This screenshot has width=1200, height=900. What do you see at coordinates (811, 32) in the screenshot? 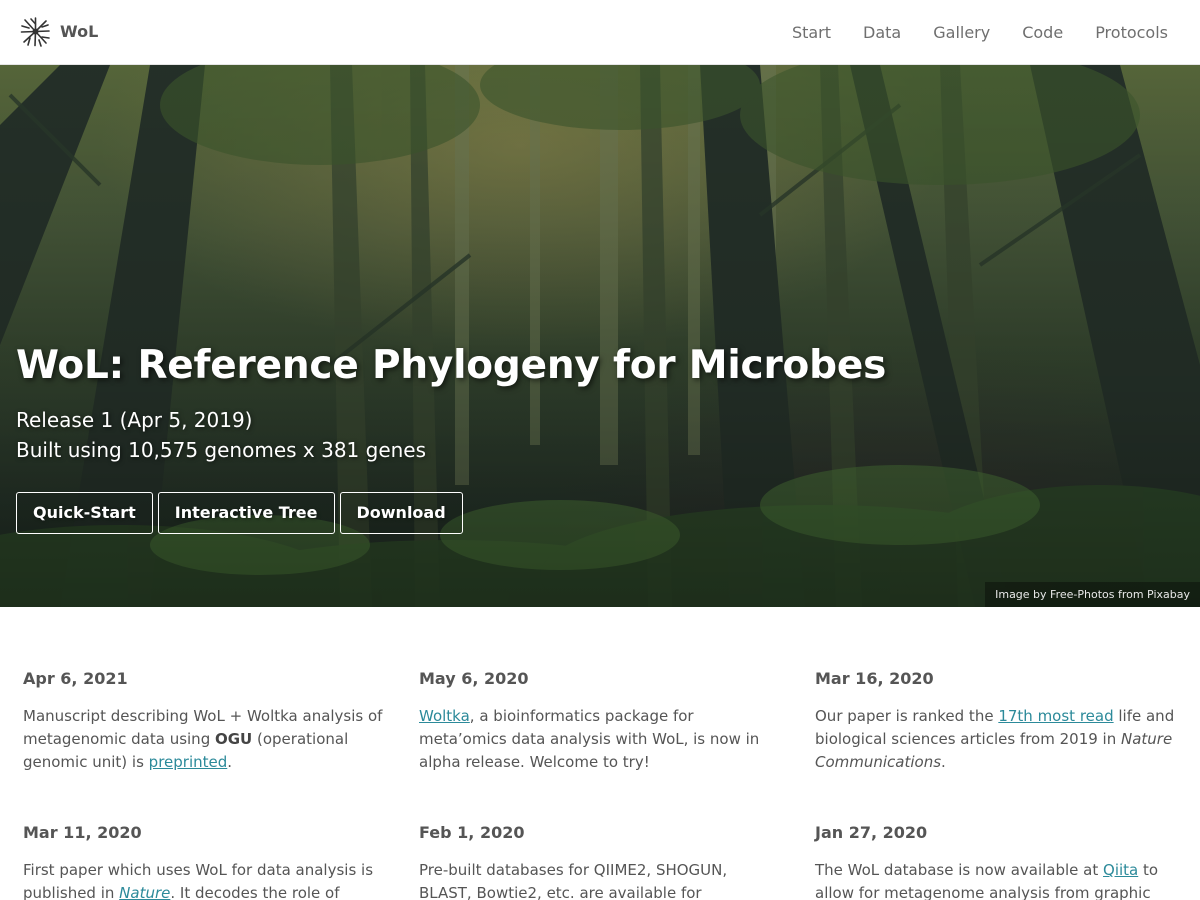
I see `nav-start: Start` at bounding box center [811, 32].